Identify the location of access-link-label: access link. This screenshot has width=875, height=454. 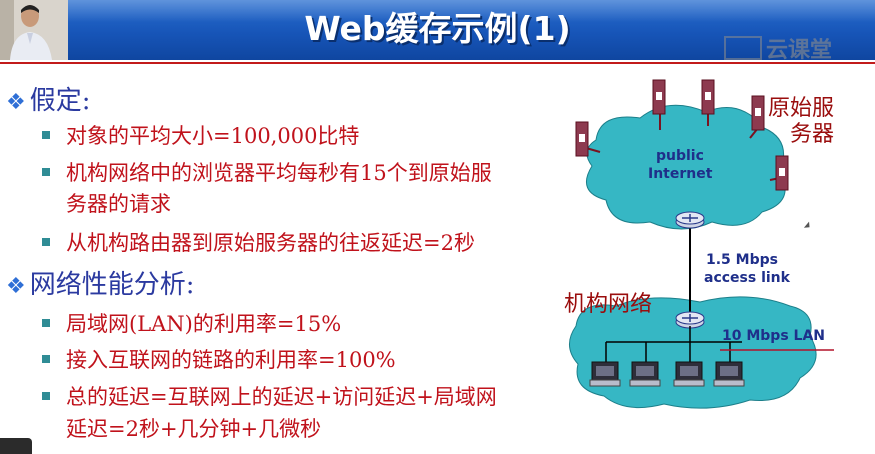
(747, 278).